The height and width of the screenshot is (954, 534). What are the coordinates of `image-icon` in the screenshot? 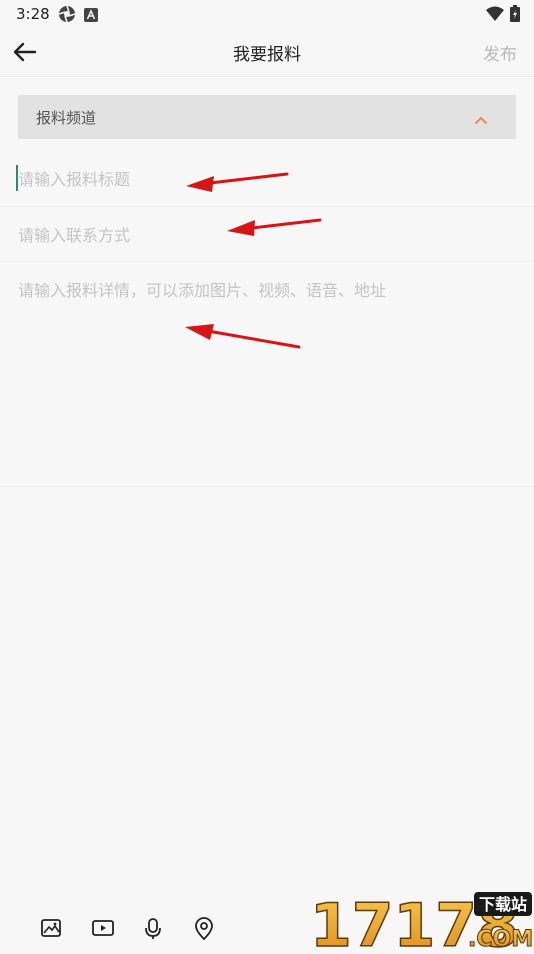 It's located at (52, 929).